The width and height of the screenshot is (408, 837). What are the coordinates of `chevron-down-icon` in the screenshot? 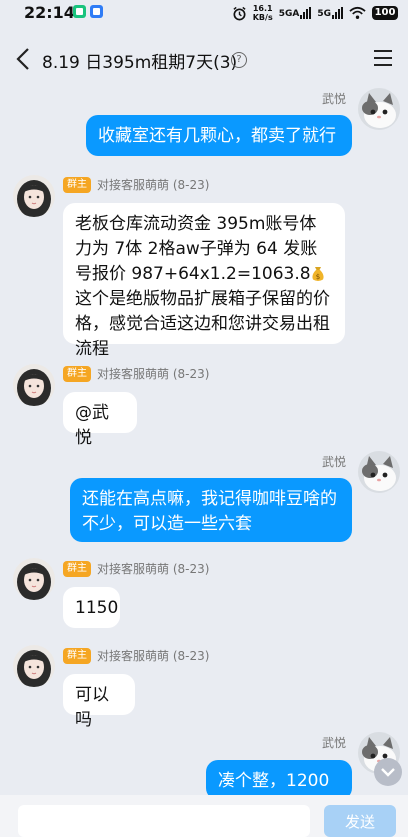 It's located at (388, 772).